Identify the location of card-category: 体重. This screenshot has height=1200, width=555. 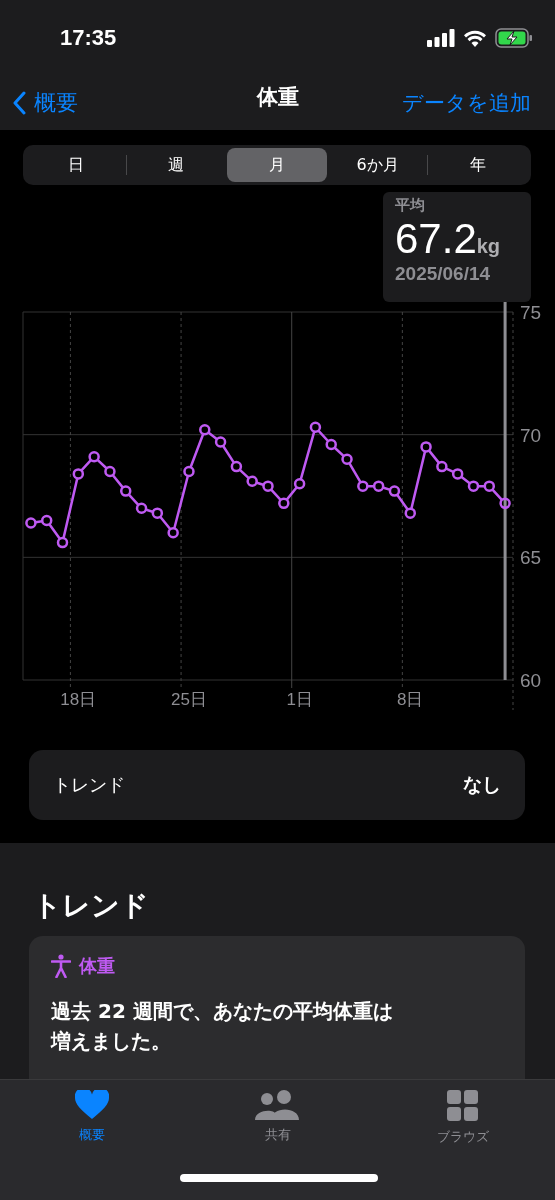
(97, 966).